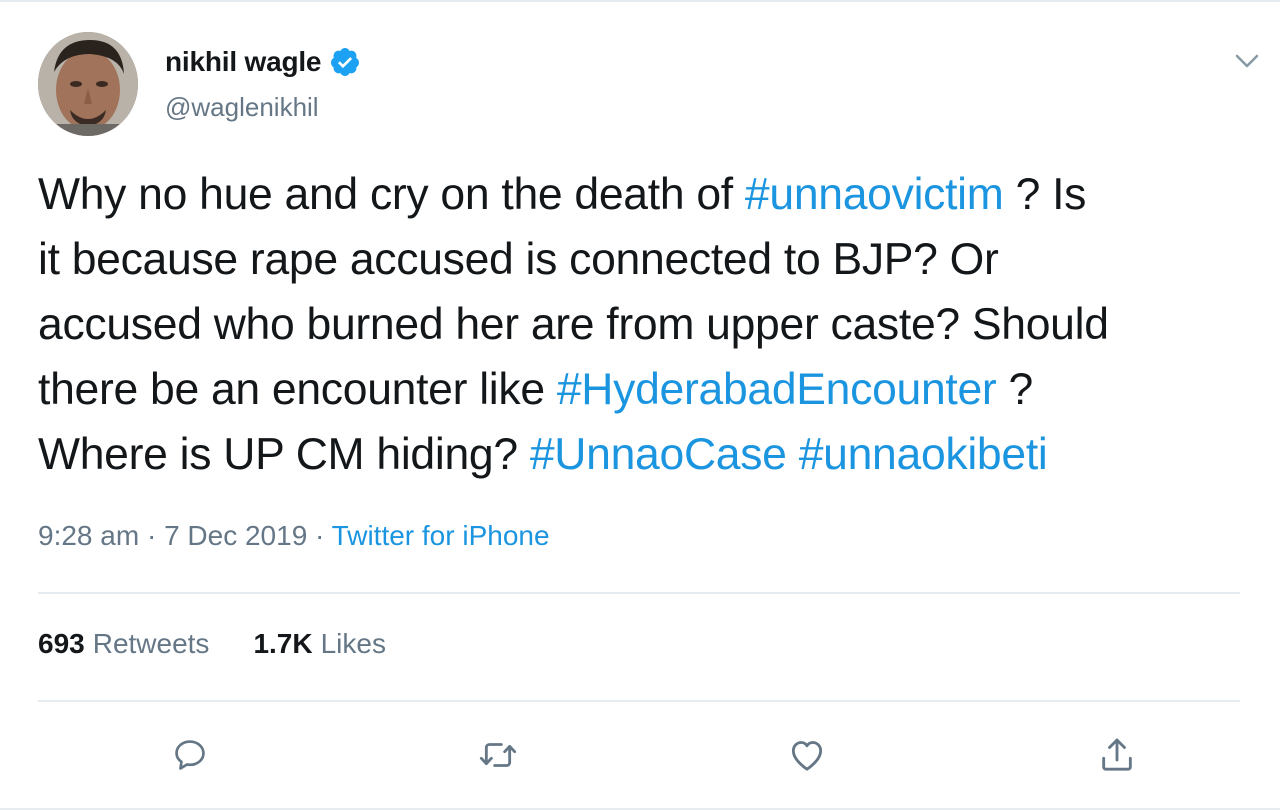 The width and height of the screenshot is (1280, 810). Describe the element at coordinates (234, 644) in the screenshot. I see `tweet-stats: 693 Retweets 1.7K Likes` at that location.